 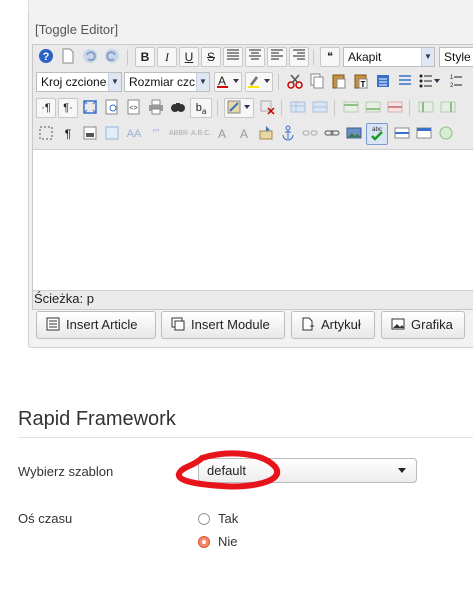 What do you see at coordinates (244, 134) in the screenshot?
I see `ins-button: A` at bounding box center [244, 134].